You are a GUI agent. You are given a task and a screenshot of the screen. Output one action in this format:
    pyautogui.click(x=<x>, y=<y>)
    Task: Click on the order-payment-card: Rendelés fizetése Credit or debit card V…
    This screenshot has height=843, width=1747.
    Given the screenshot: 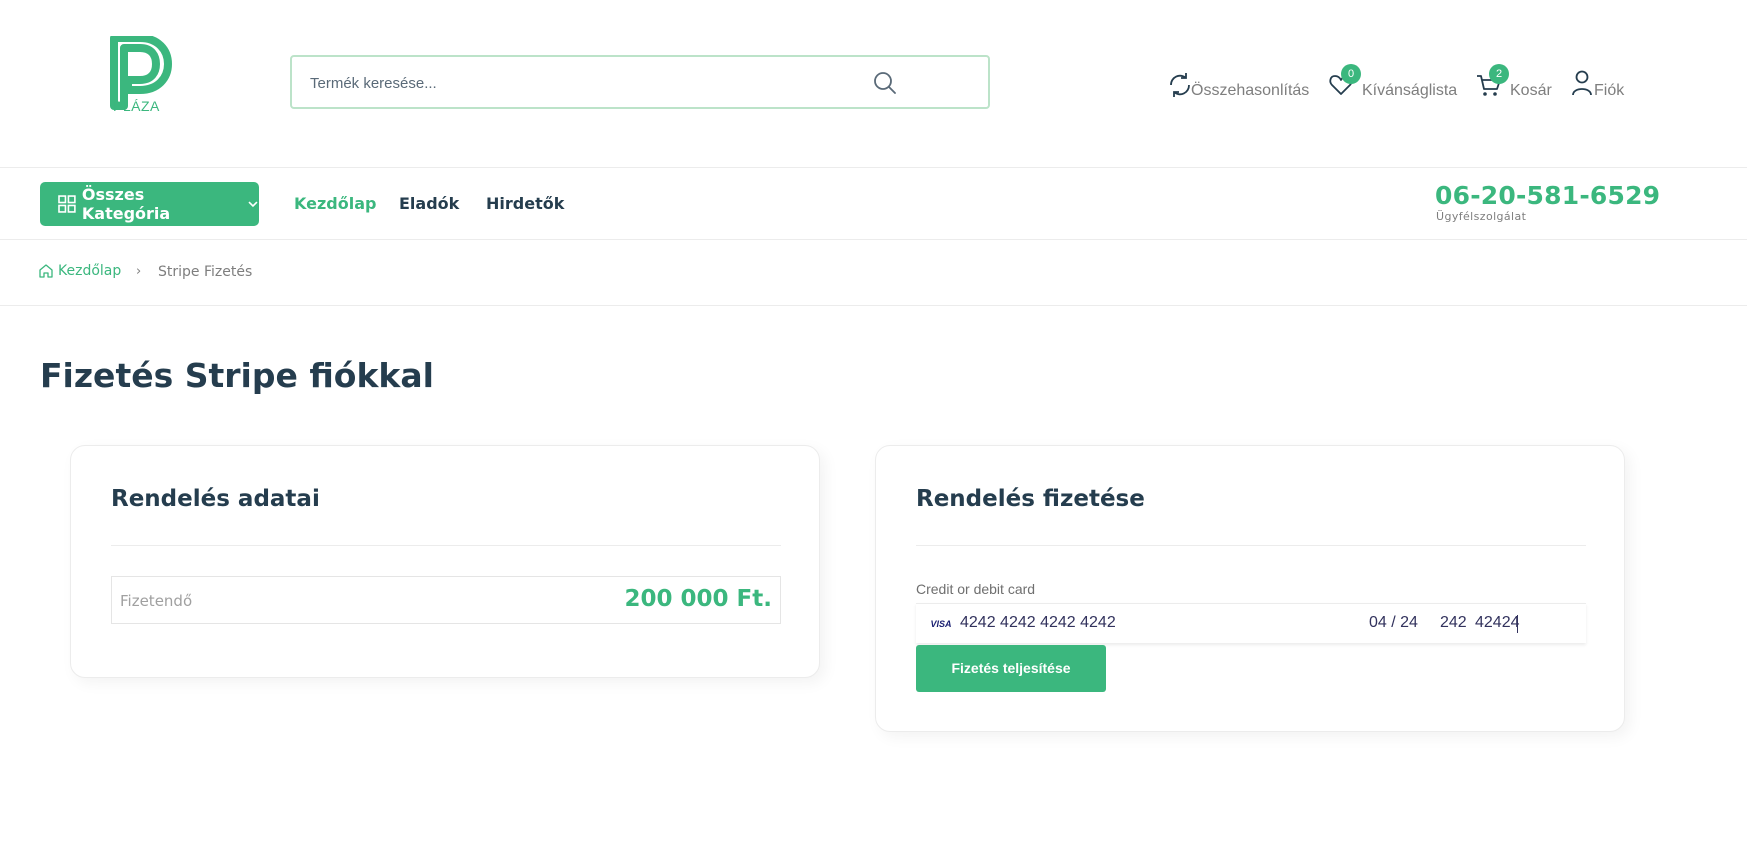 What is the action you would take?
    pyautogui.click(x=1250, y=588)
    